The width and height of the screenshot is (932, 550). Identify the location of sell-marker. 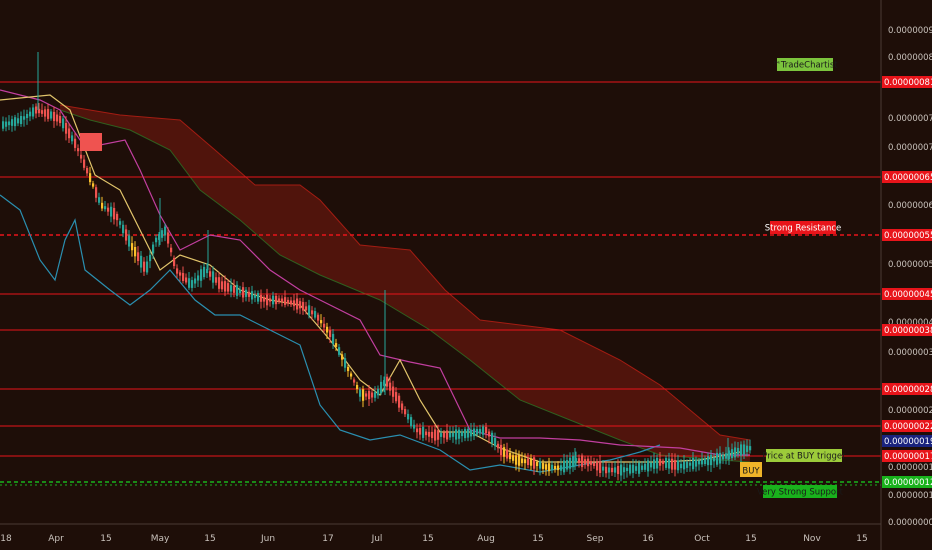
(91, 142).